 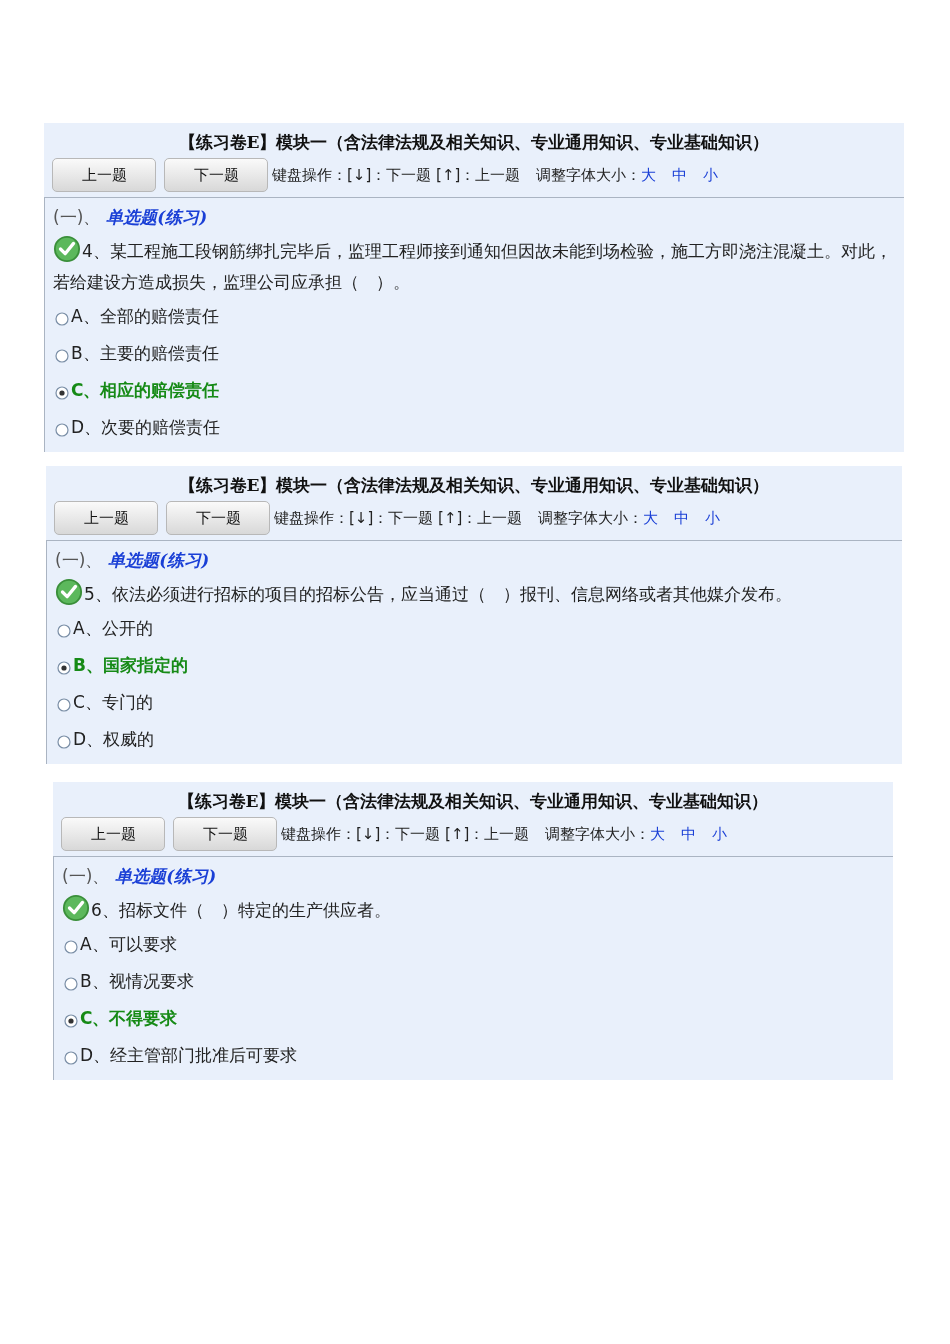 What do you see at coordinates (137, 981) in the screenshot?
I see `option-text: B、视情况要求` at bounding box center [137, 981].